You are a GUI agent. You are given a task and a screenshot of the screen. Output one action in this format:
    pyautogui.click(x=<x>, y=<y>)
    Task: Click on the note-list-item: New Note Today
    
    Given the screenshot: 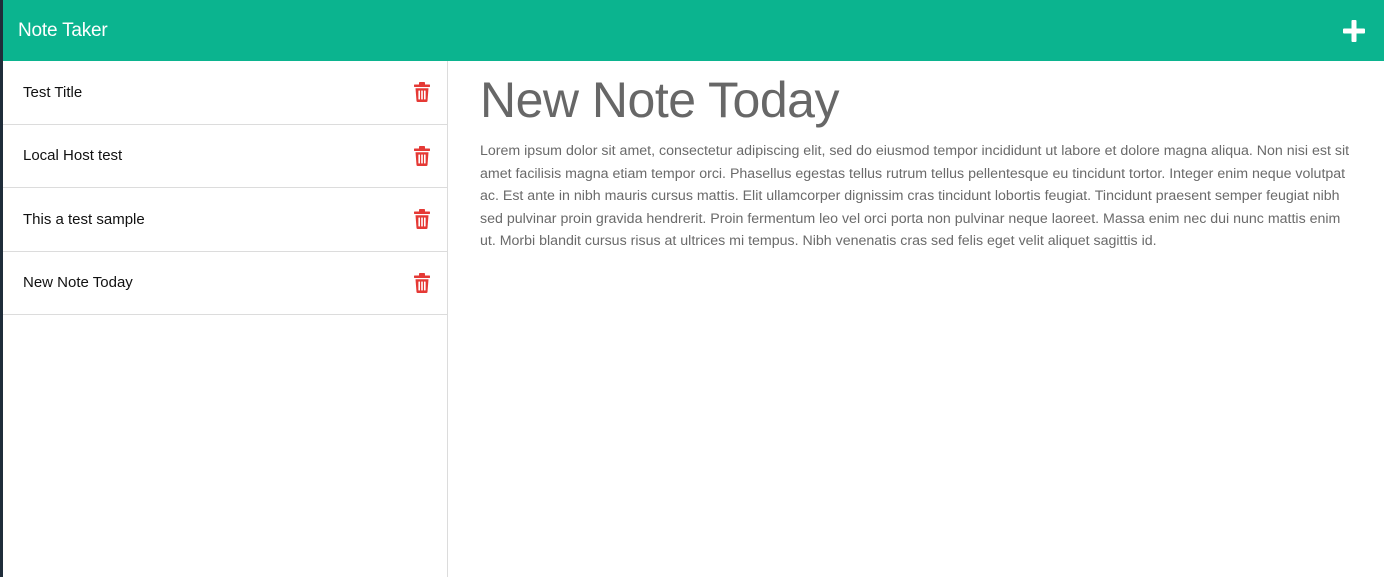 What is the action you would take?
    pyautogui.click(x=225, y=283)
    